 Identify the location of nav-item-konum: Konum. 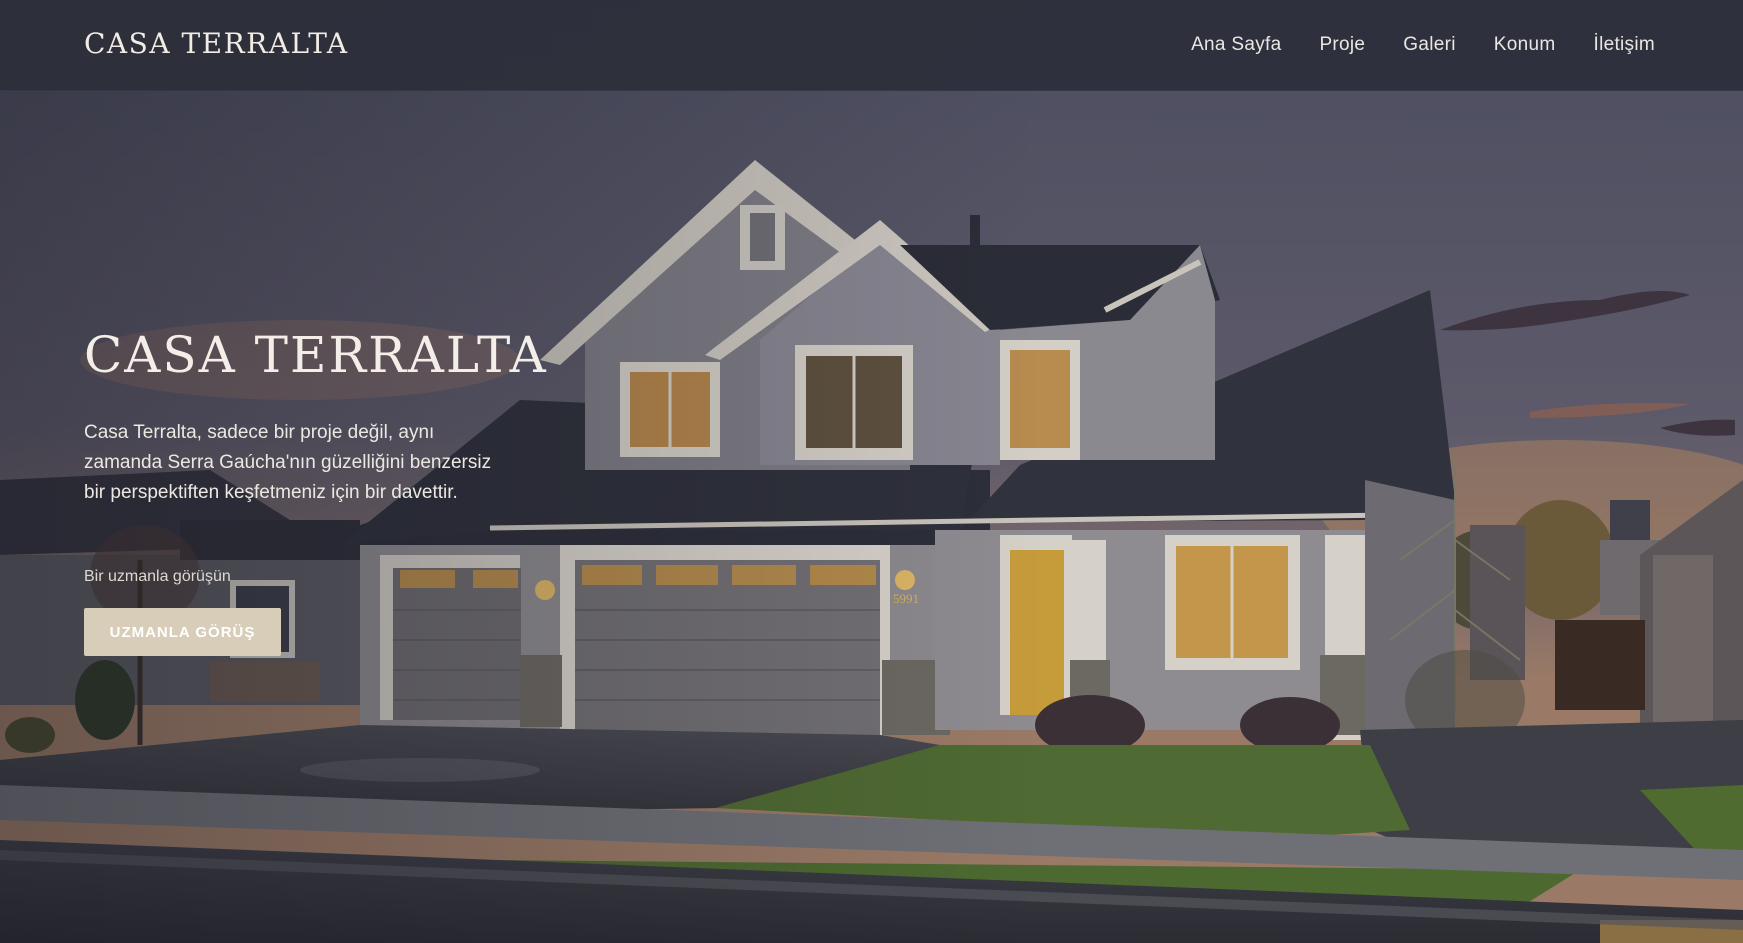
(1525, 45).